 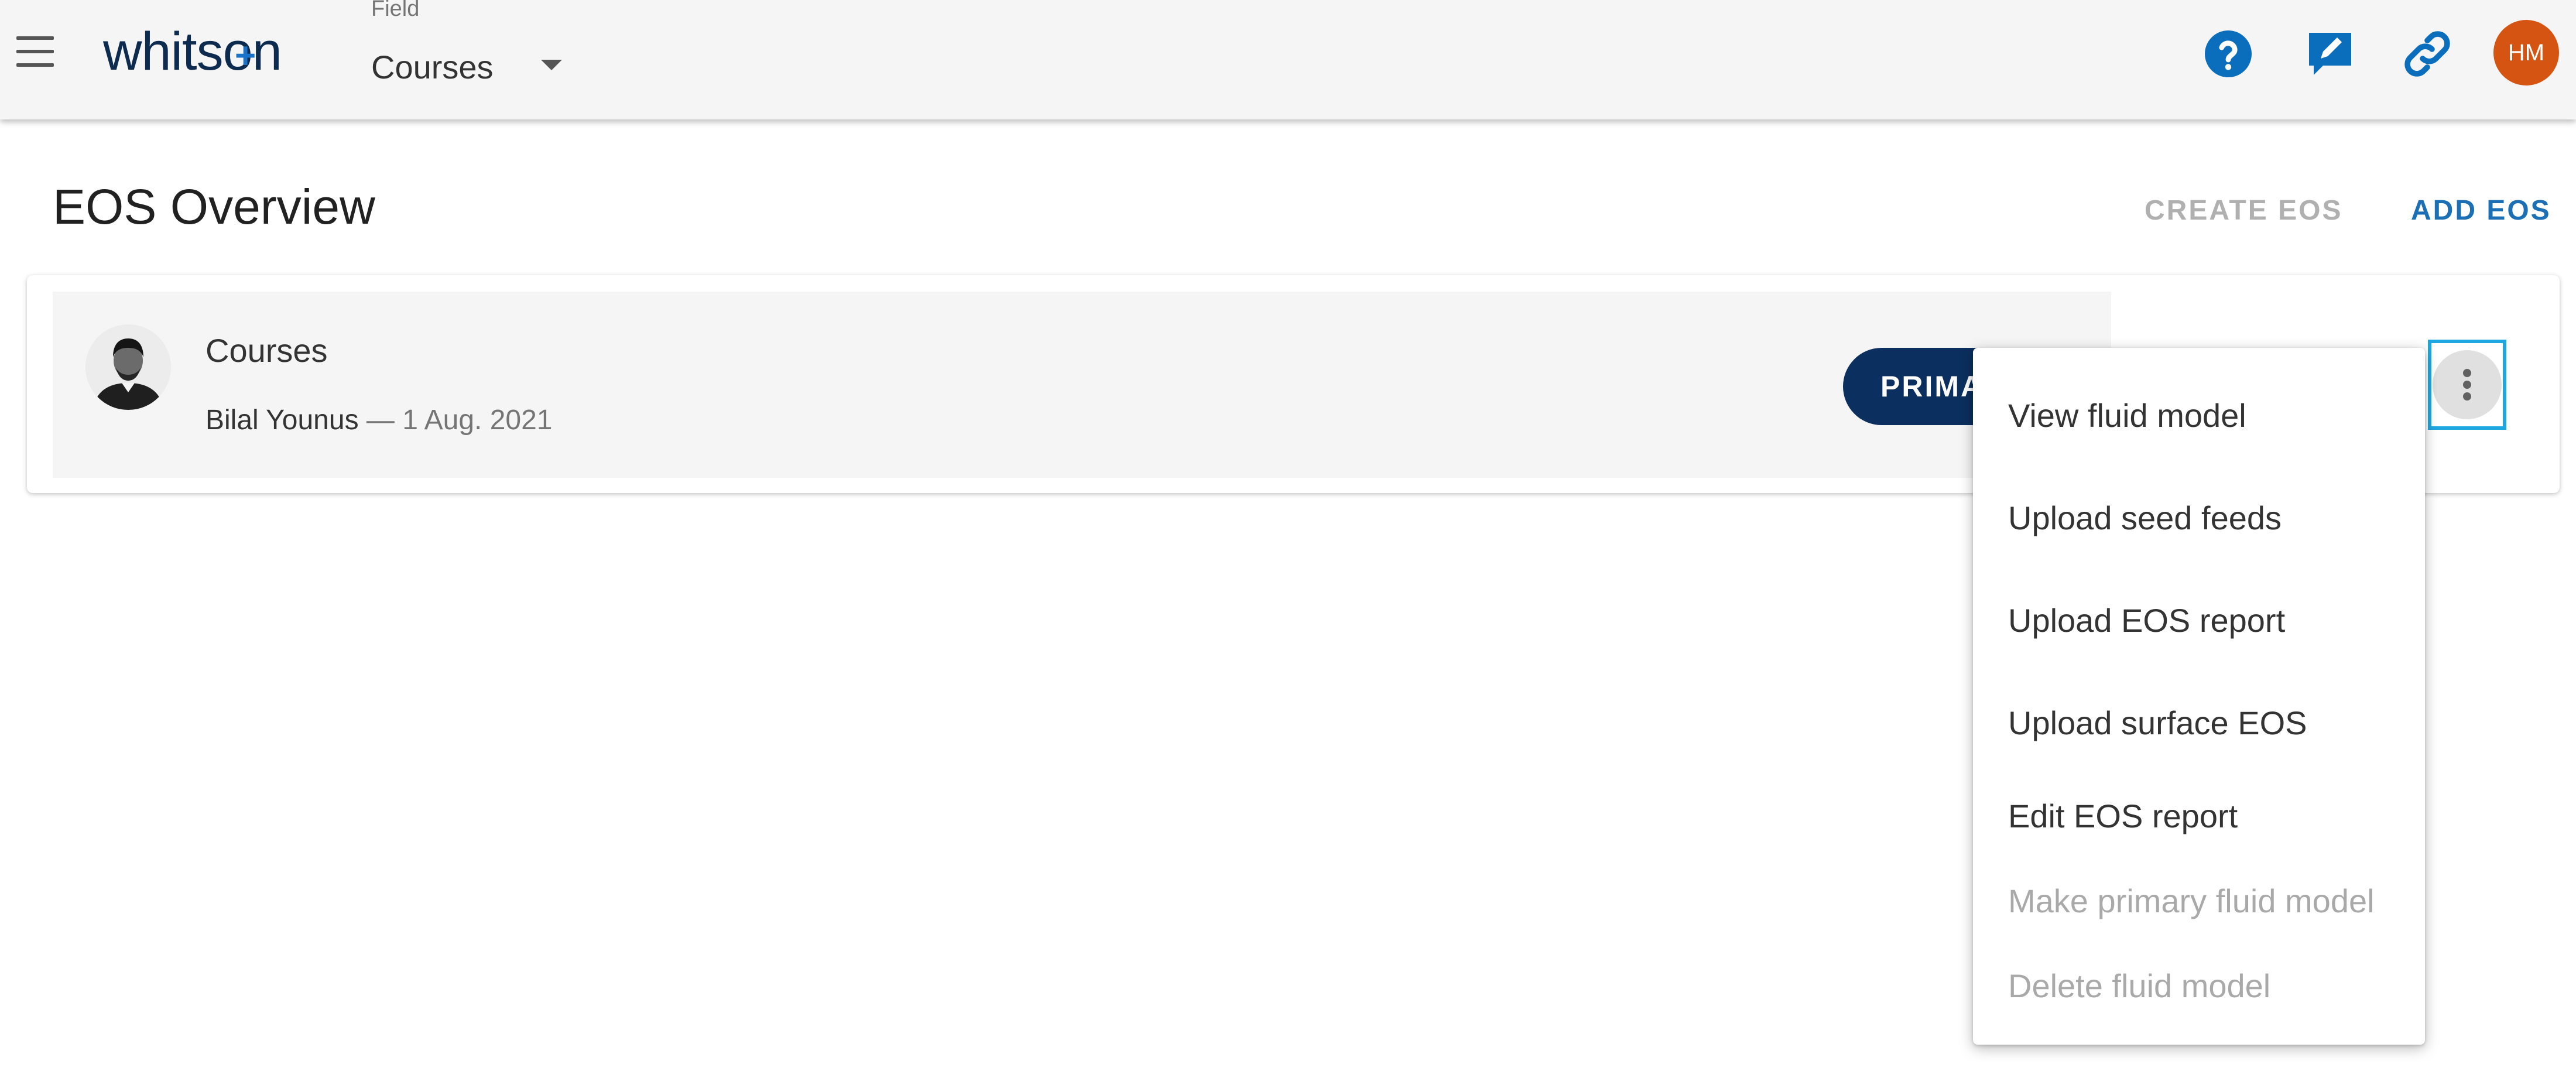 What do you see at coordinates (2199, 518) in the screenshot?
I see `menu-item-upload-seed-feeds: Upload seed feeds` at bounding box center [2199, 518].